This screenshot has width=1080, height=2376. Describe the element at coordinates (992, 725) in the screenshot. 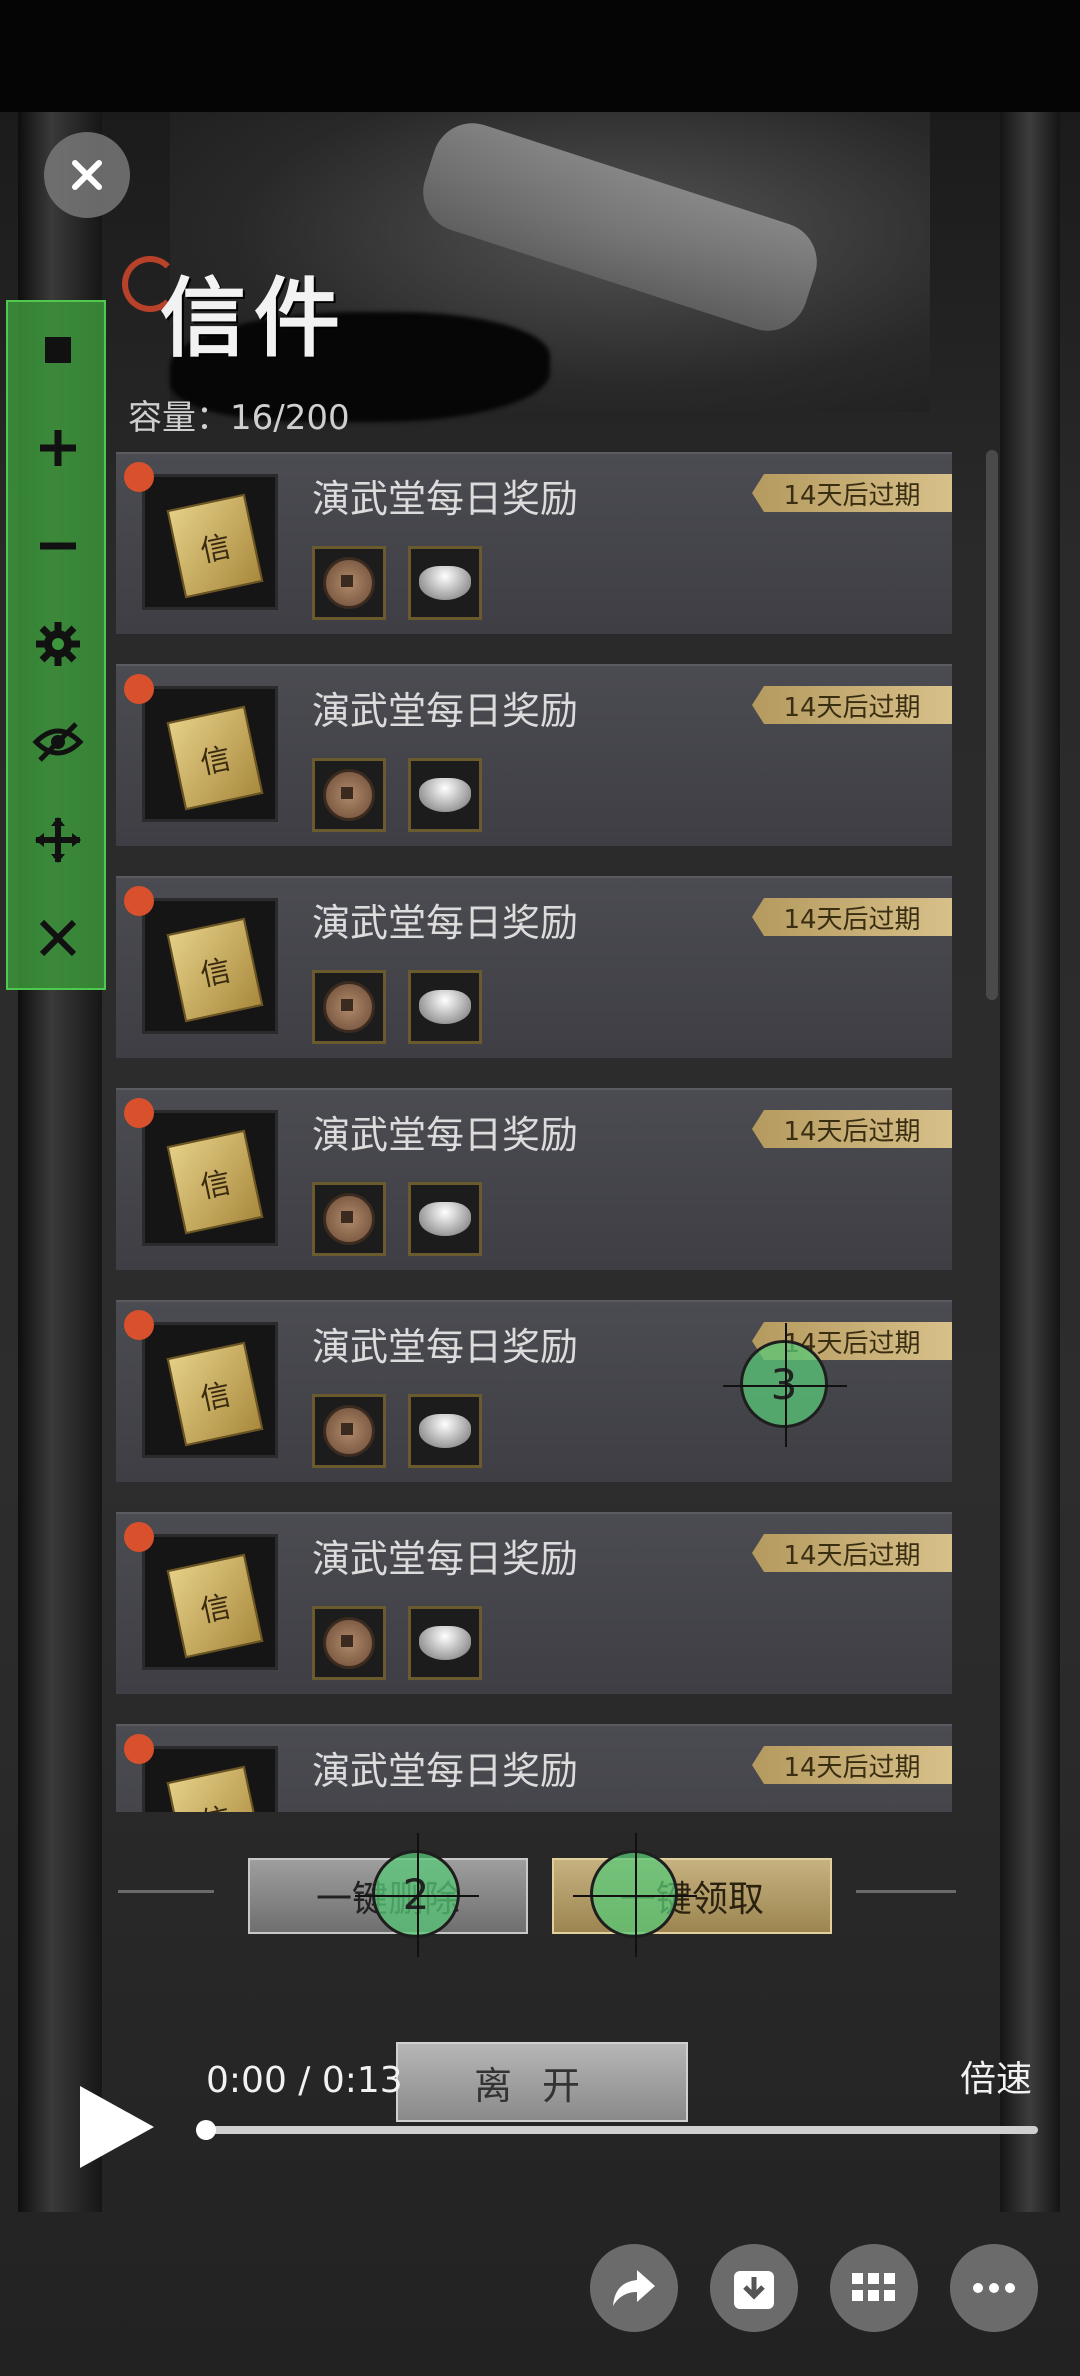

I see `list-scrollbar` at that location.